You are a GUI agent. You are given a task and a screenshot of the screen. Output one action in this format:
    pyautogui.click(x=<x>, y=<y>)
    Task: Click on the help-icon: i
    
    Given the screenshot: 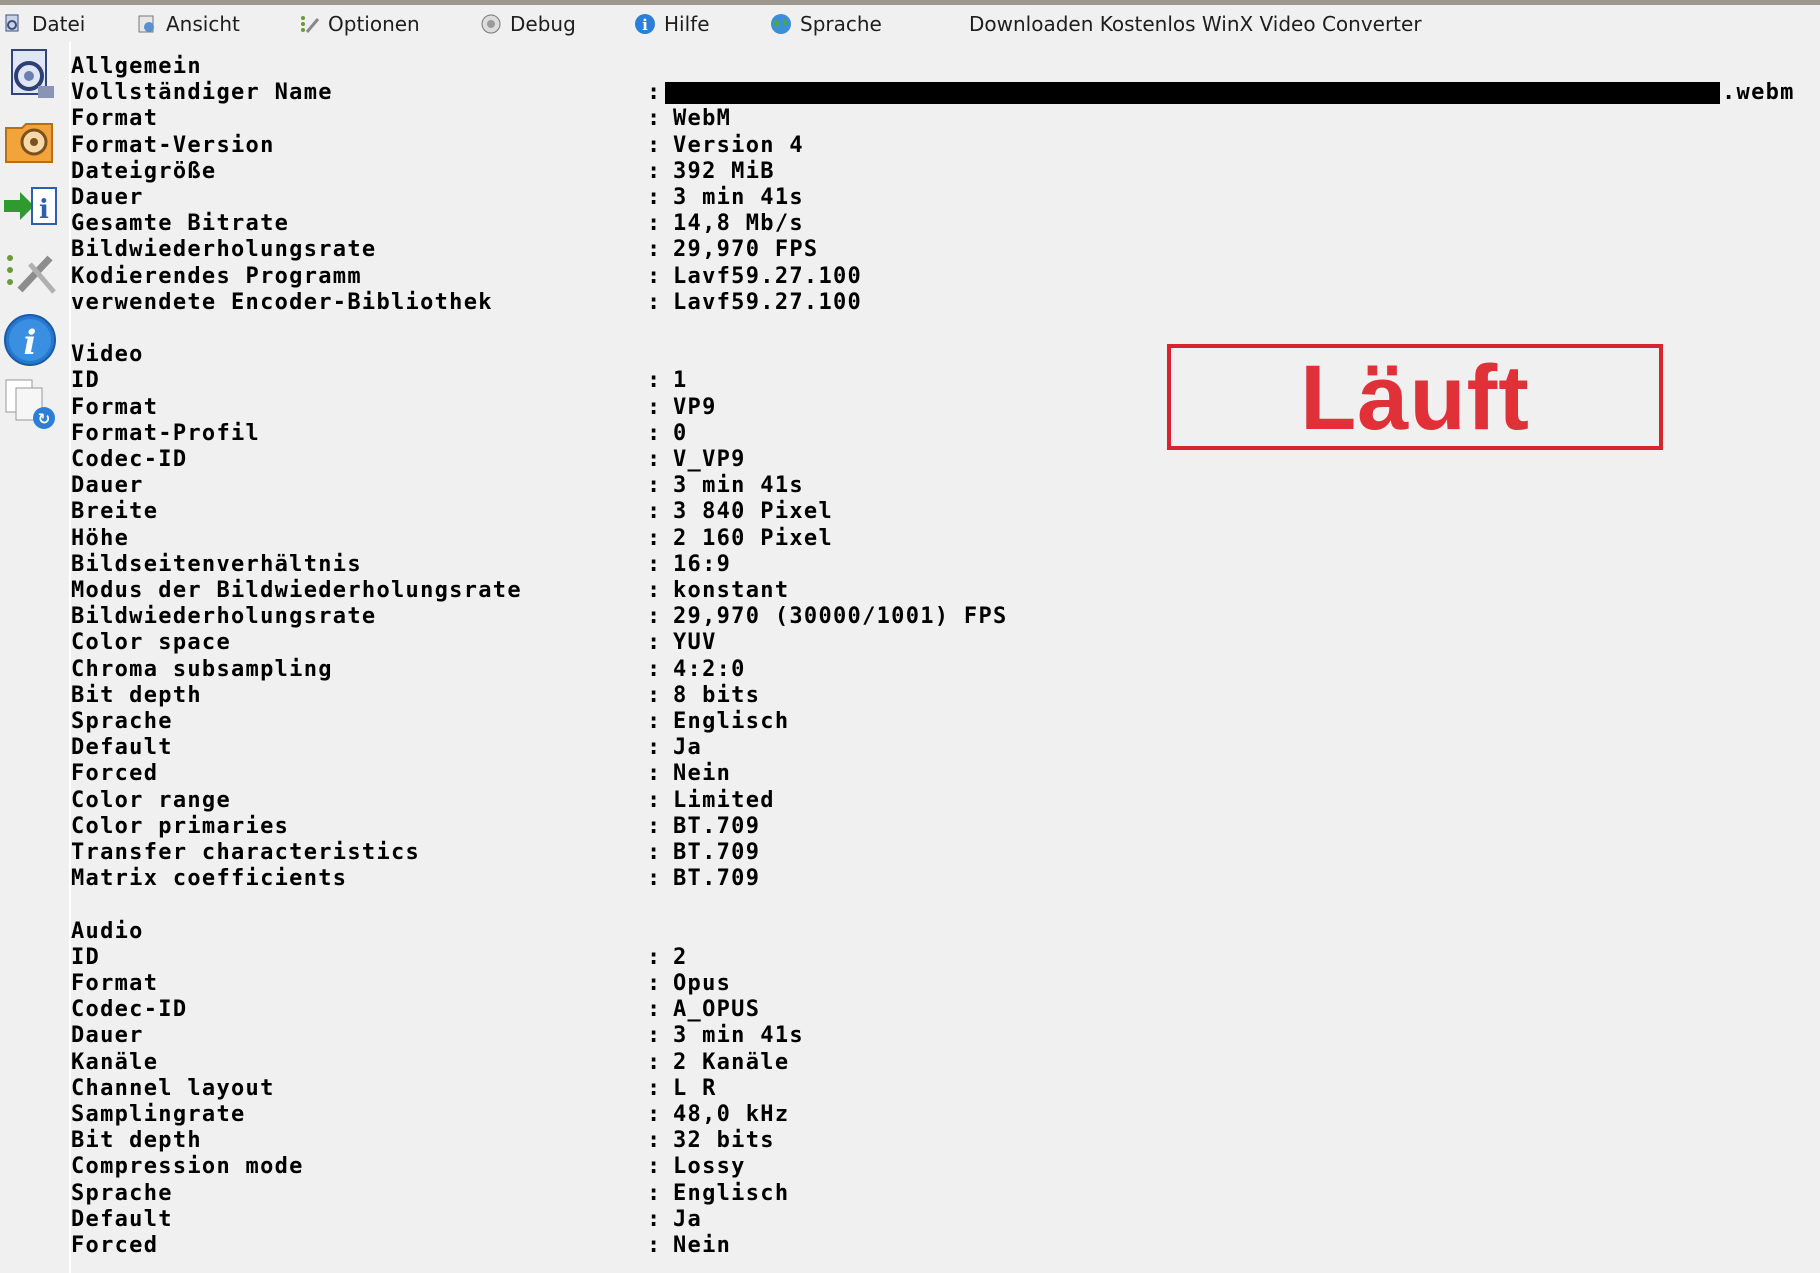 What is the action you would take?
    pyautogui.click(x=645, y=23)
    